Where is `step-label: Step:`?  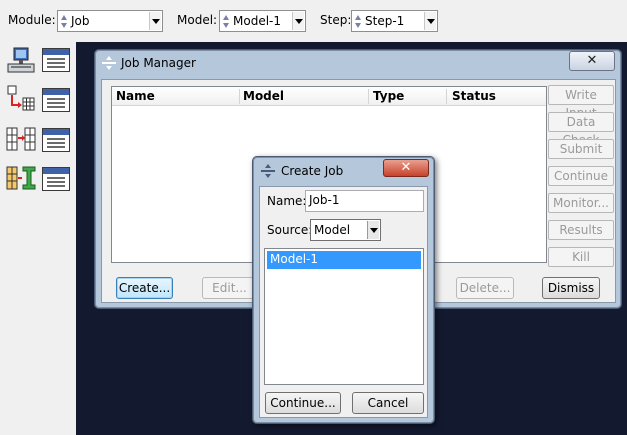
step-label: Step: is located at coordinates (336, 20).